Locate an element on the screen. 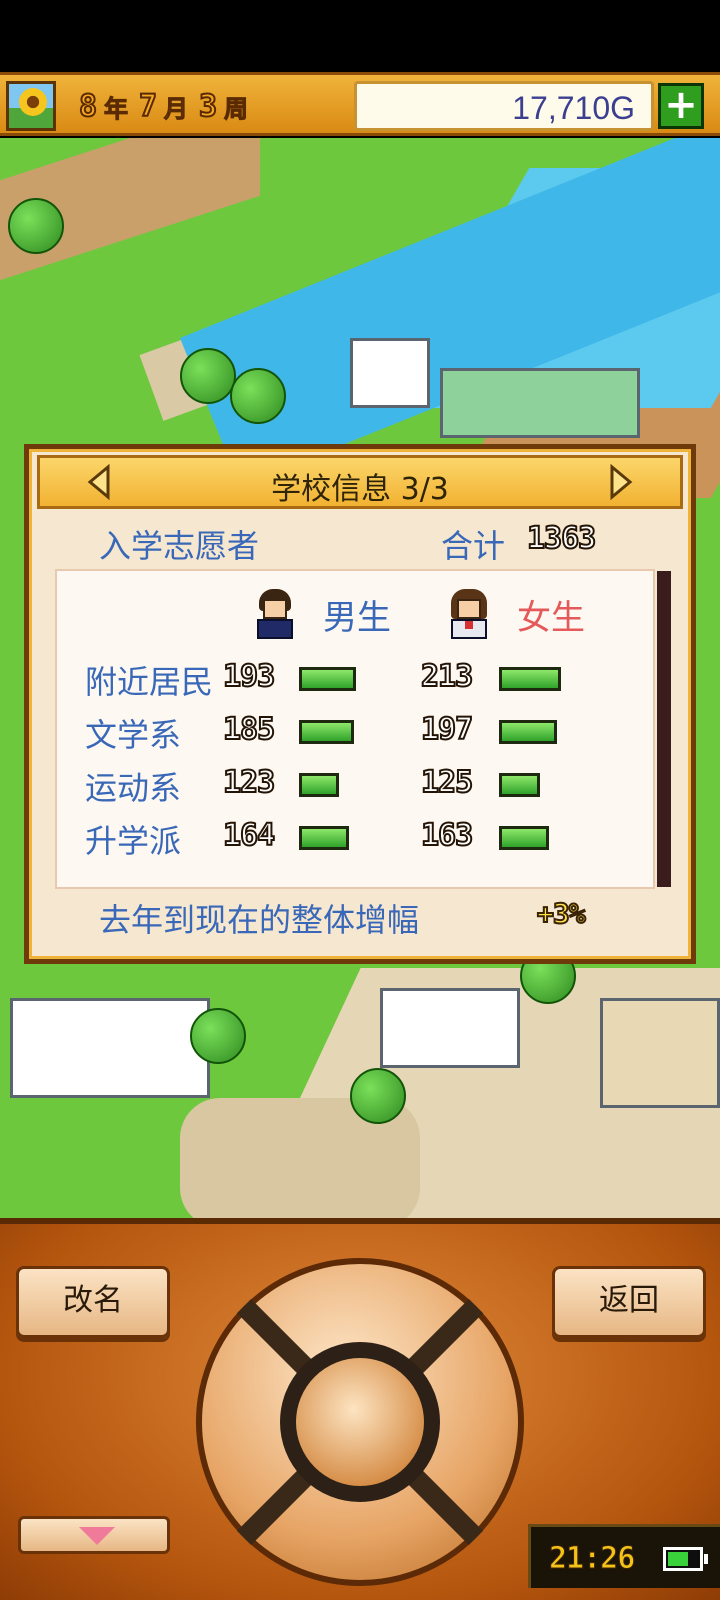 The height and width of the screenshot is (1600, 720). female-column-header: 女生 is located at coordinates (516, 614).